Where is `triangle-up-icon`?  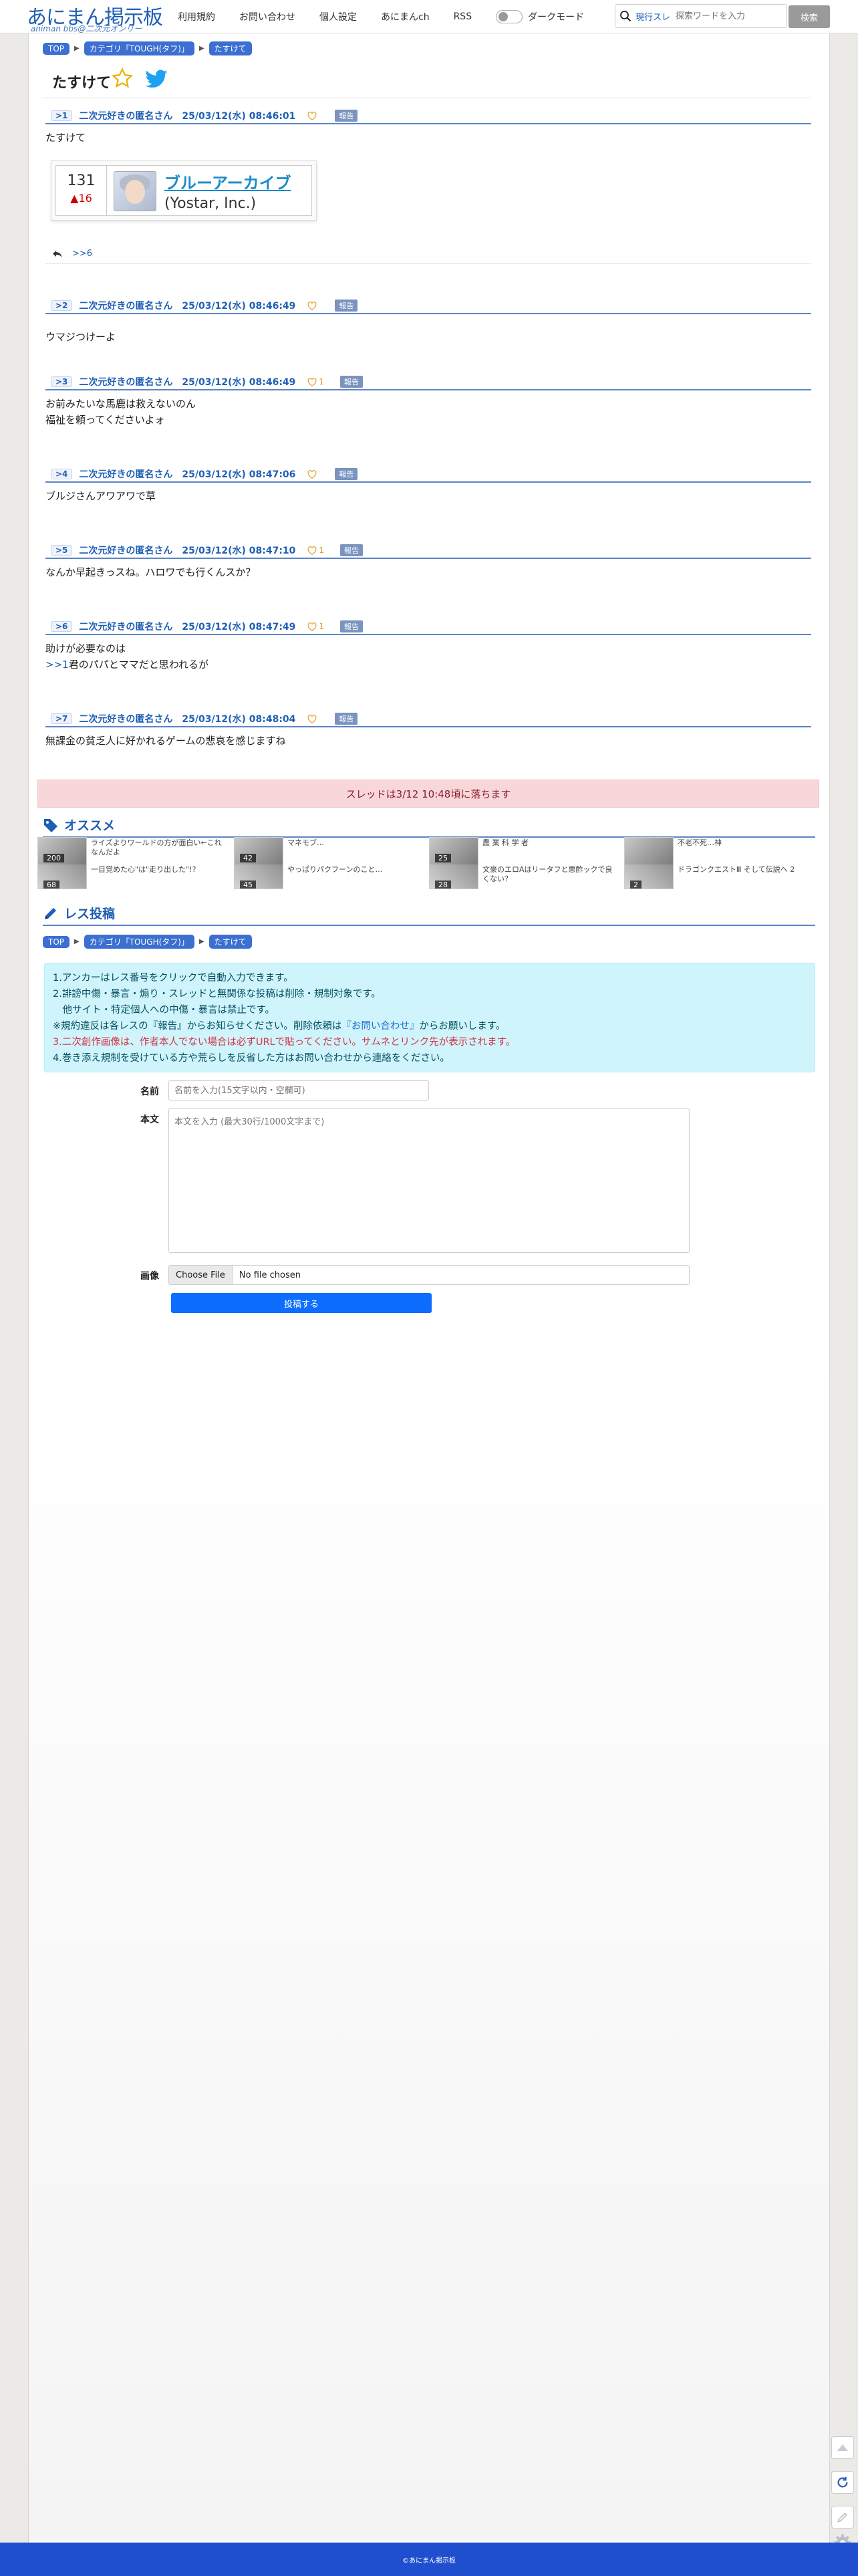 triangle-up-icon is located at coordinates (842, 2447).